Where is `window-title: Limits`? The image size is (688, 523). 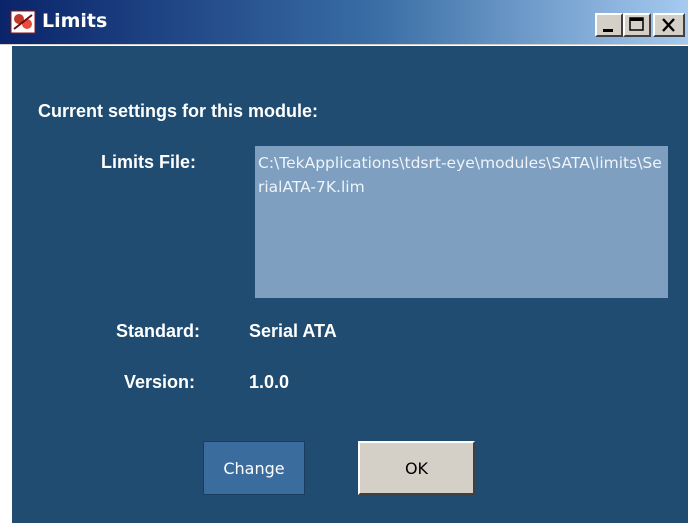 window-title: Limits is located at coordinates (75, 21).